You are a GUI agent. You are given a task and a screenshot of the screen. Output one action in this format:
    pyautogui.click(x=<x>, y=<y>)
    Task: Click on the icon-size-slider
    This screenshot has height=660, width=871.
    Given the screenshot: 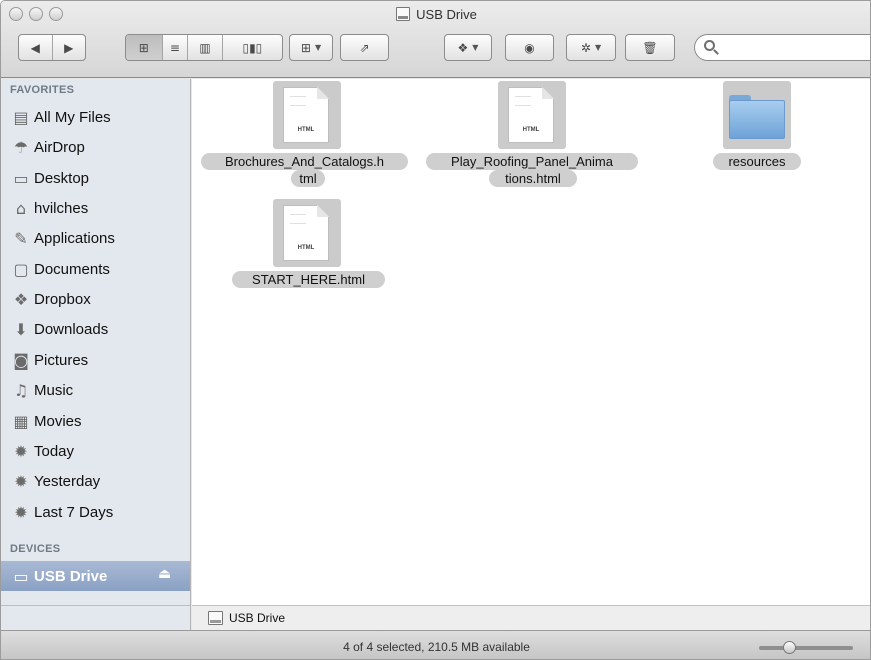 What is the action you would take?
    pyautogui.click(x=806, y=647)
    